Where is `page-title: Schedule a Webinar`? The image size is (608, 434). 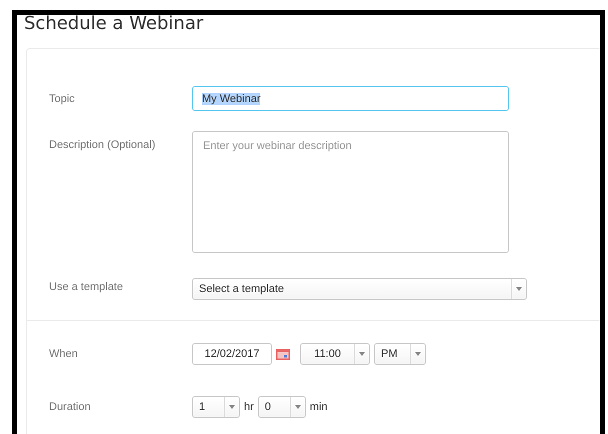
page-title: Schedule a Webinar is located at coordinates (113, 25).